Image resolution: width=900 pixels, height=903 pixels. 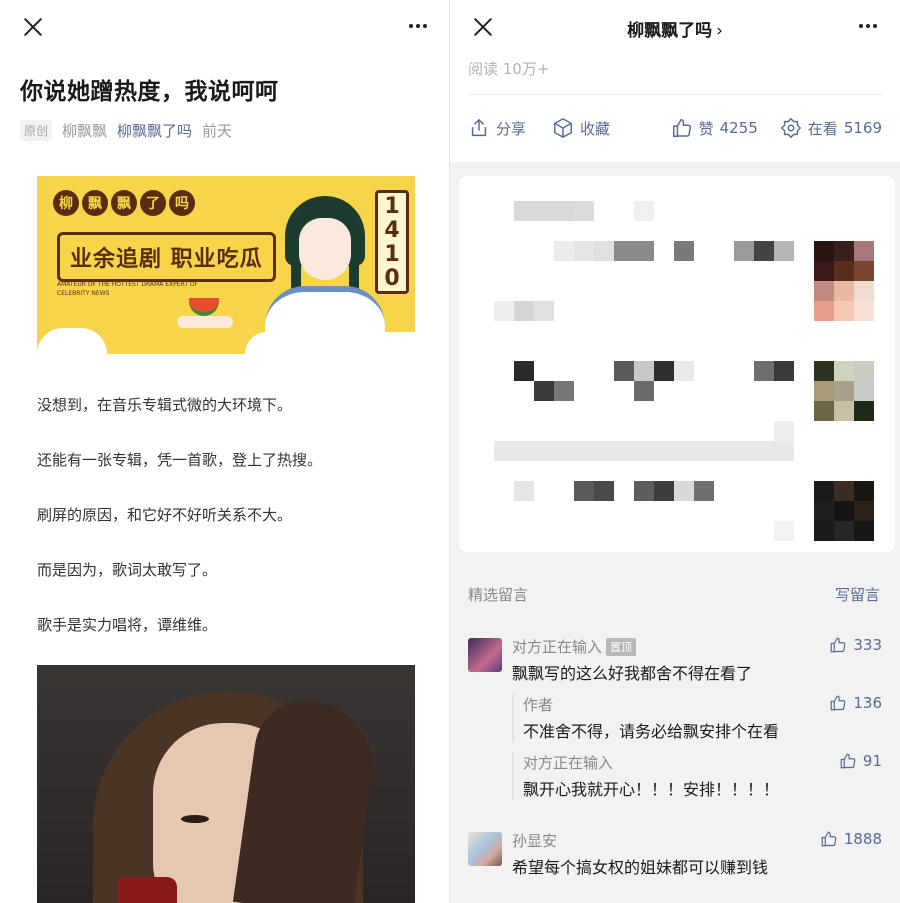 I want to click on illustration-hand, so click(x=205, y=322).